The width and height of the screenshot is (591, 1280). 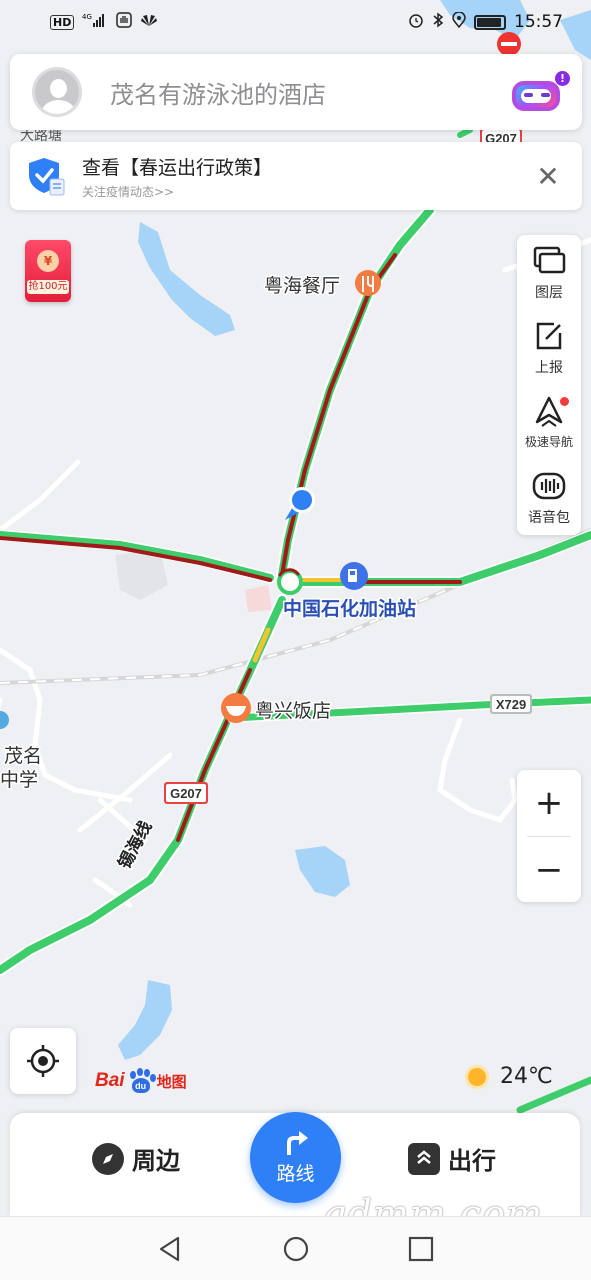 What do you see at coordinates (538, 22) in the screenshot?
I see `status-time: 15:57` at bounding box center [538, 22].